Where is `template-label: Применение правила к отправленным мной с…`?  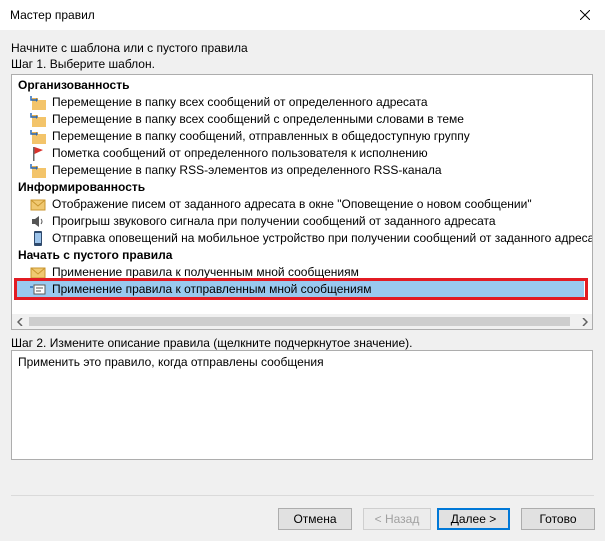 template-label: Применение правила к отправленным мной с… is located at coordinates (212, 289).